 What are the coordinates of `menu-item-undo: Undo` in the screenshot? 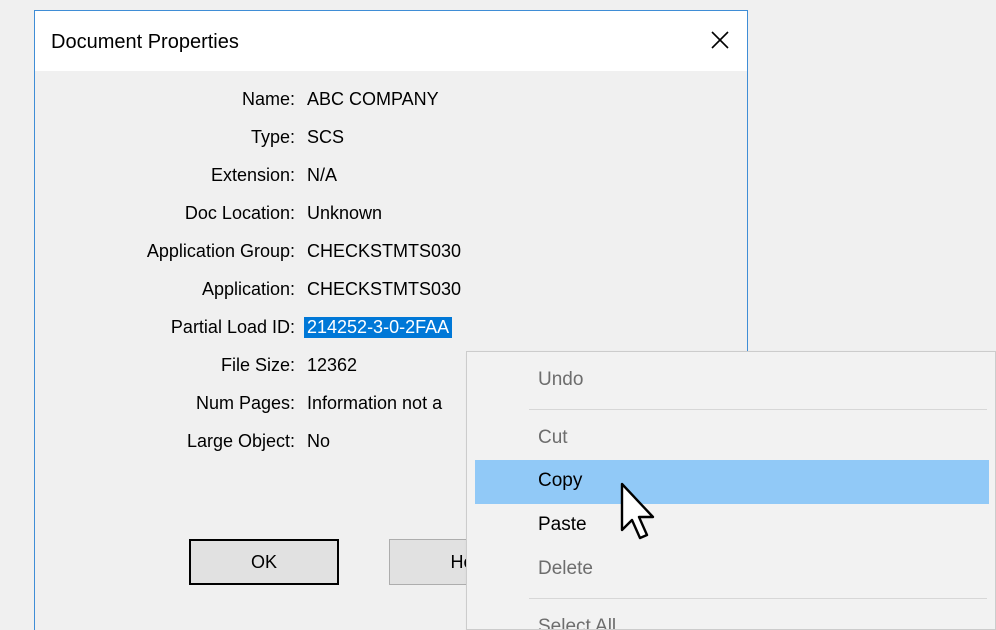 It's located at (731, 381).